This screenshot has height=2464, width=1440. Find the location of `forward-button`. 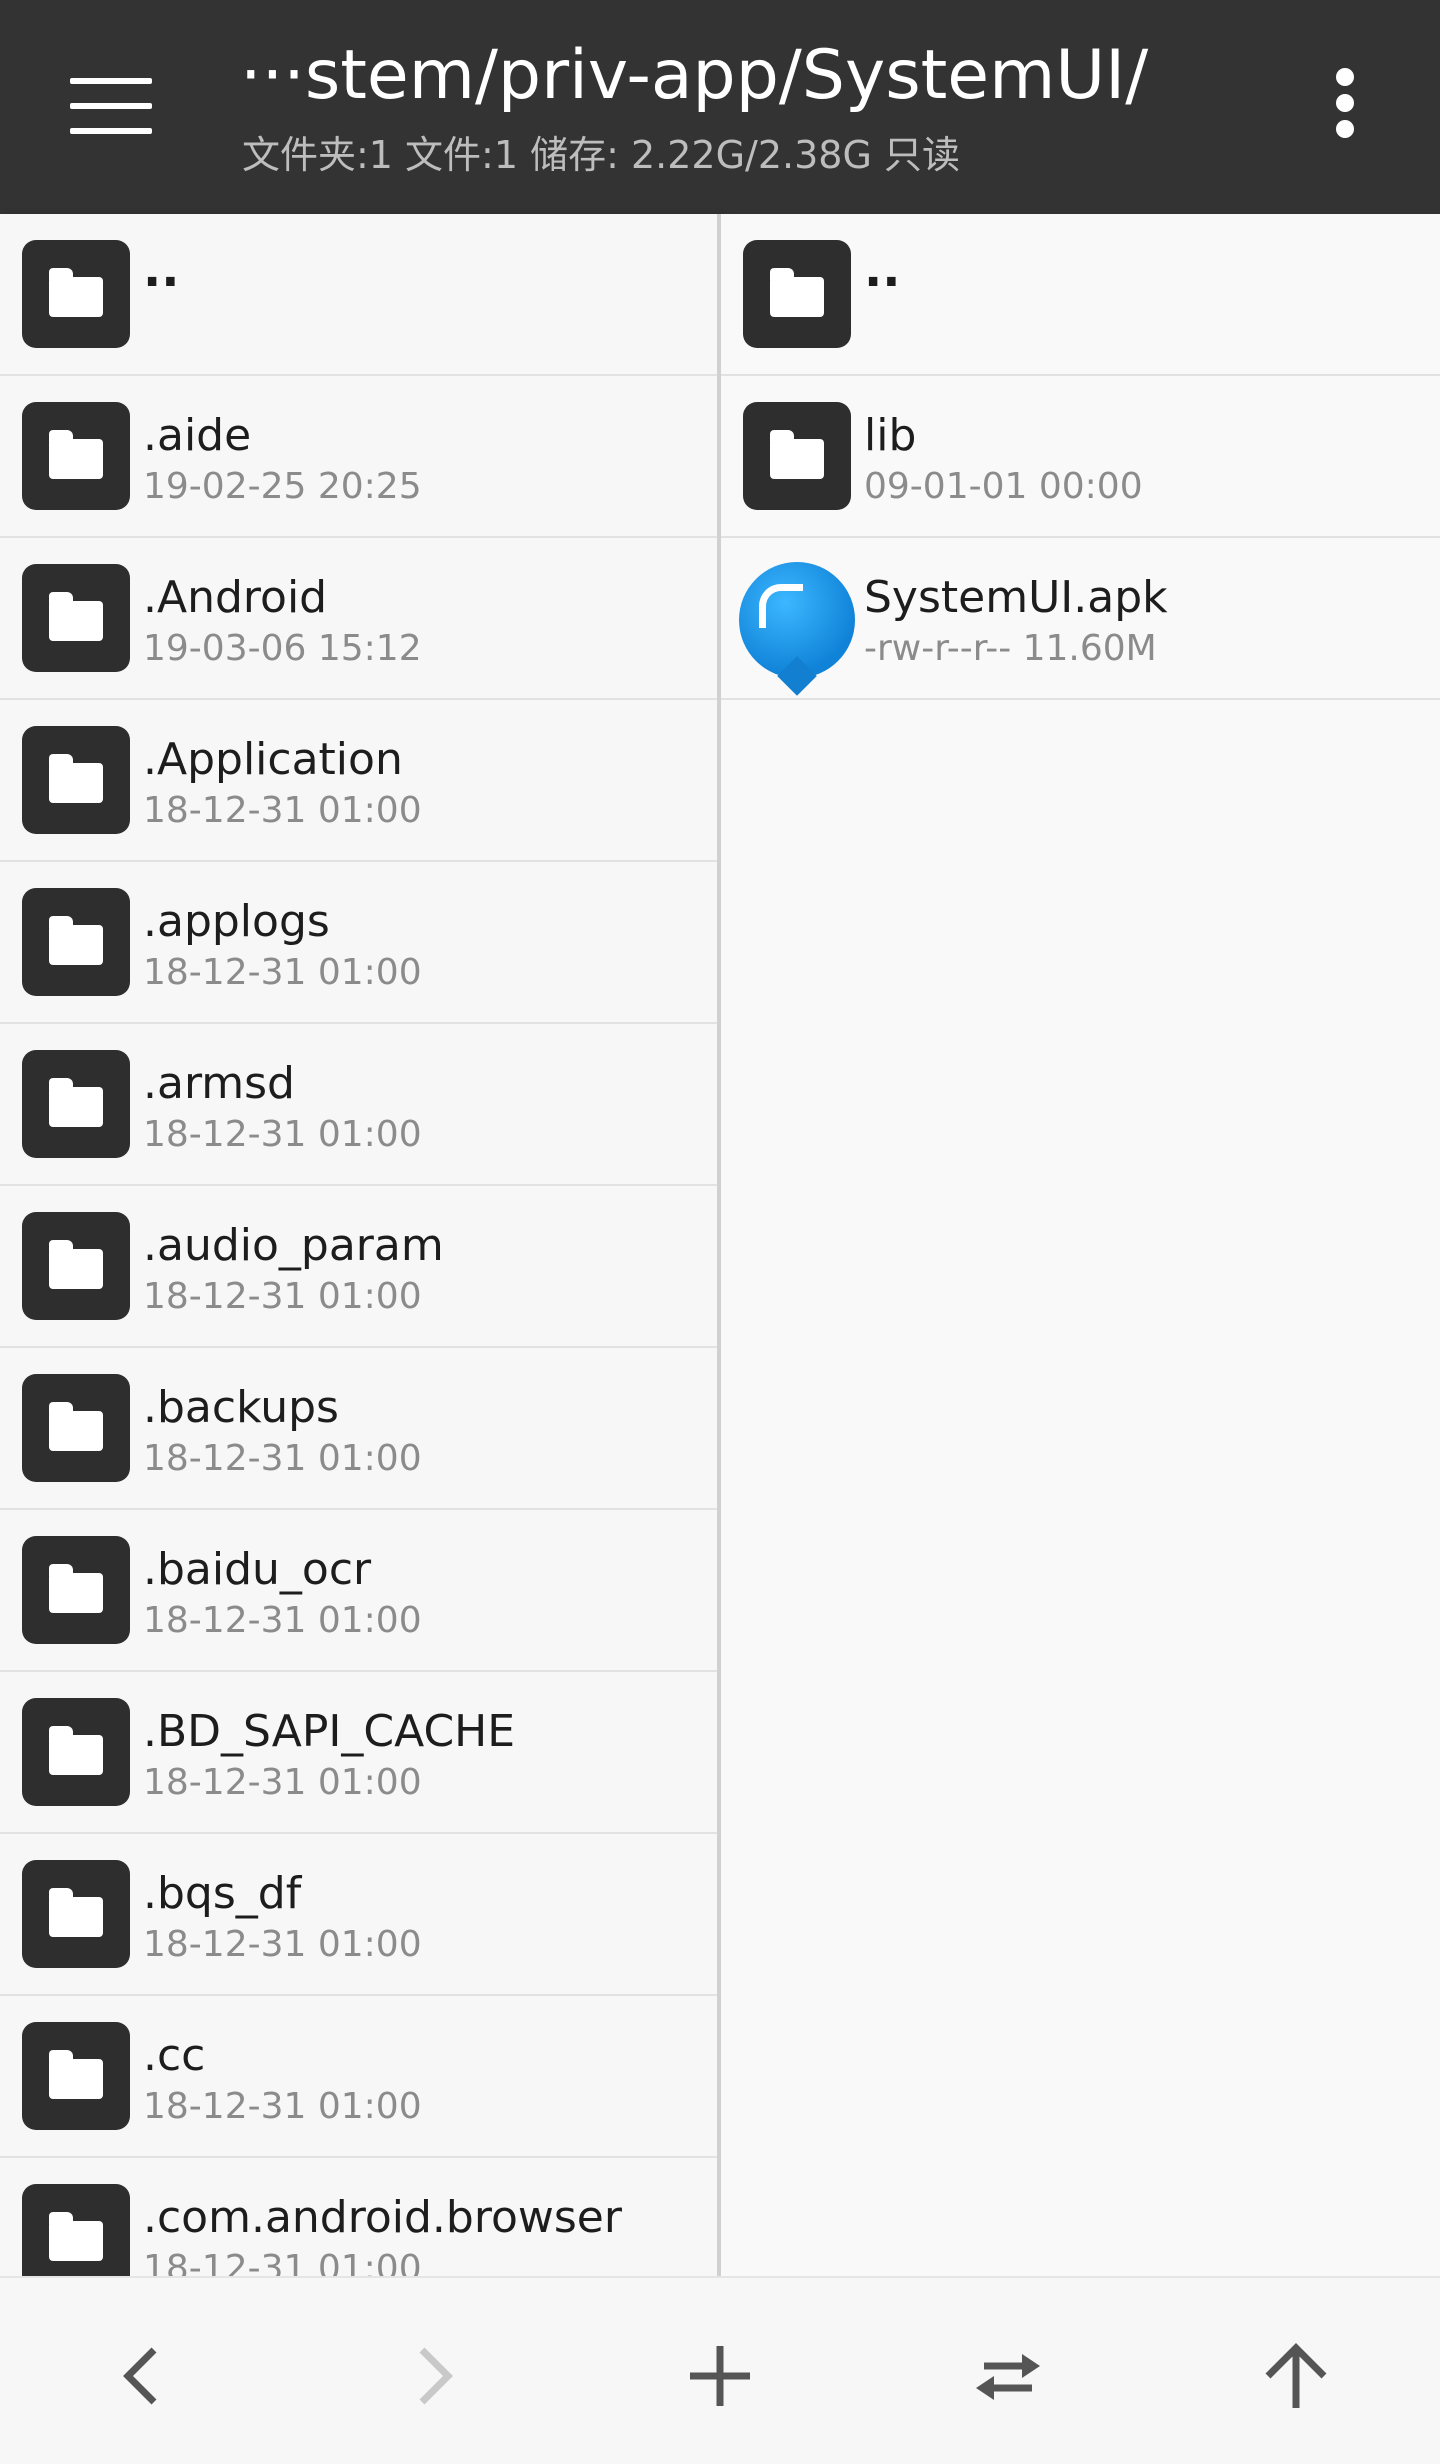

forward-button is located at coordinates (432, 2376).